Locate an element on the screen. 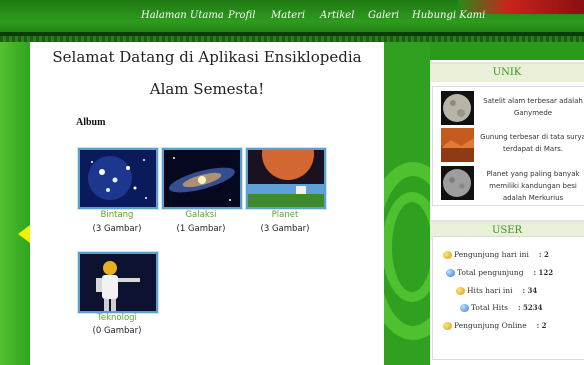 The image size is (584, 365). welcome-heading-line1: Selamat Datang di Aplikasi Ensiklopedia is located at coordinates (207, 57).